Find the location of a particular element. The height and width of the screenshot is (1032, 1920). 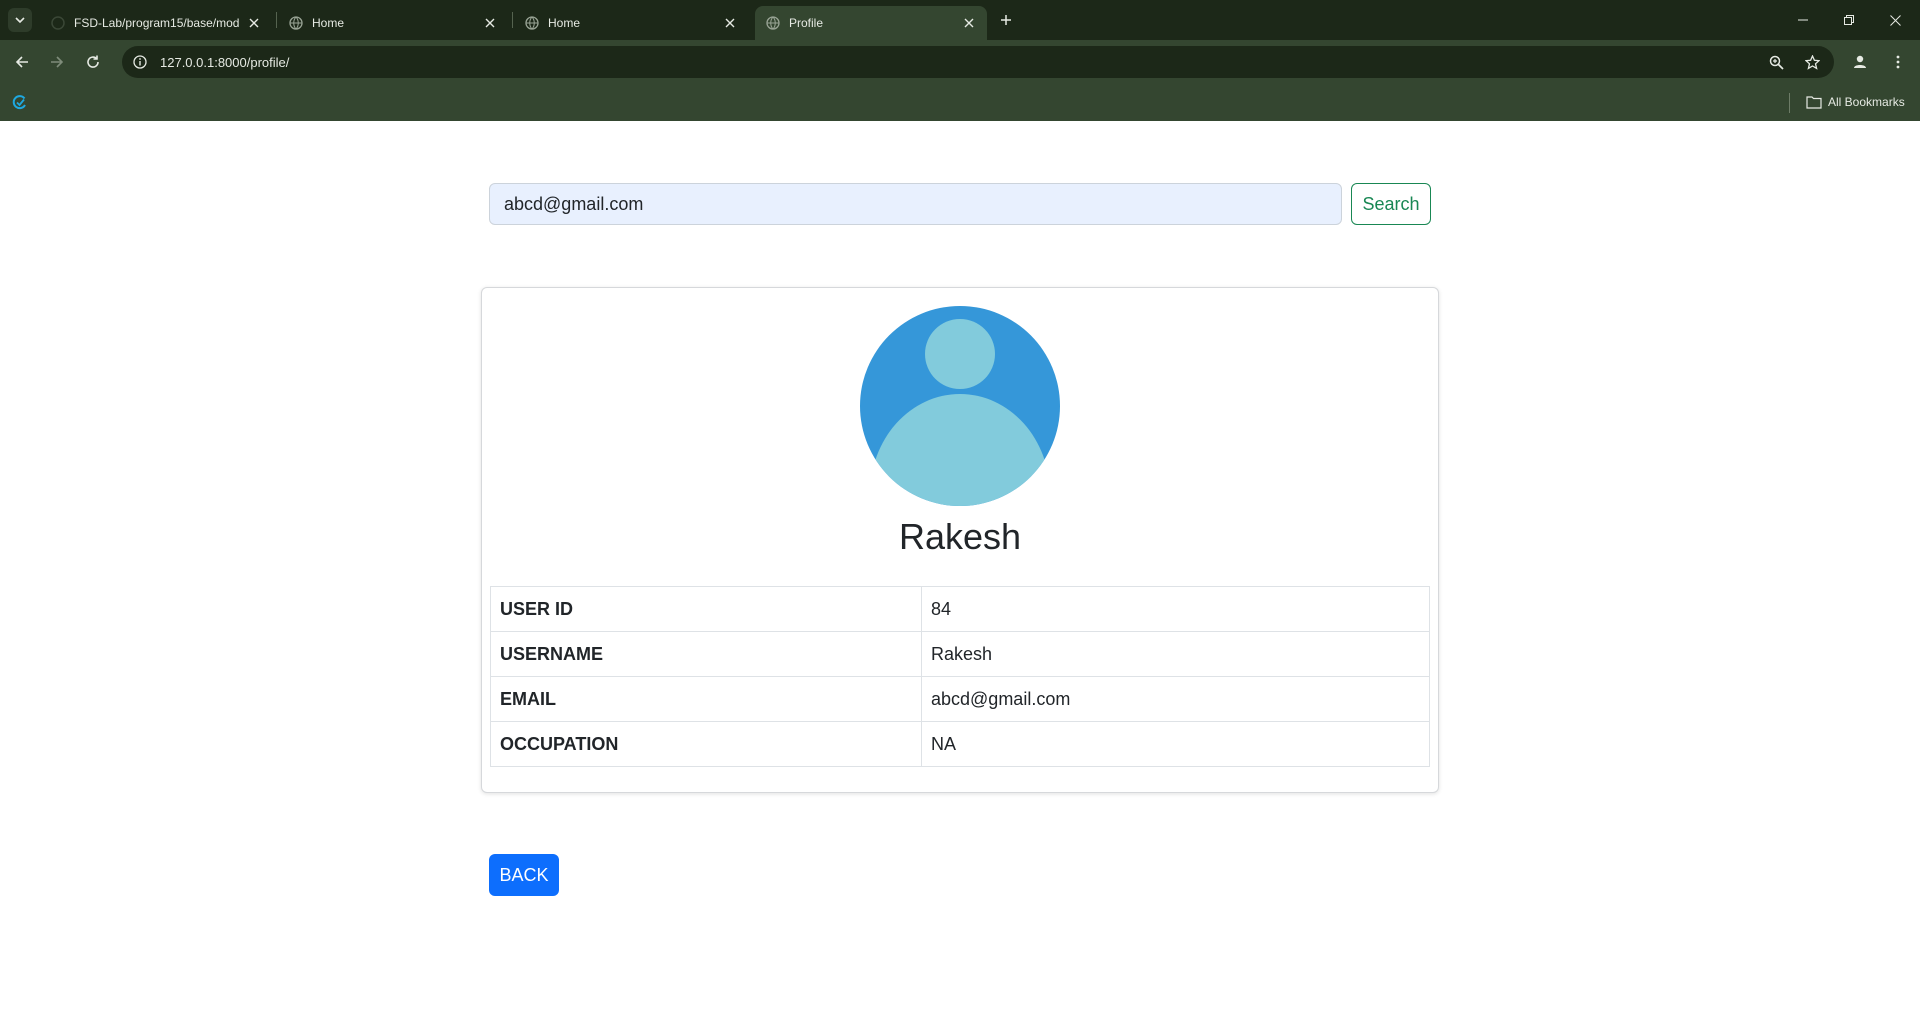

more-vert-icon is located at coordinates (1898, 62).